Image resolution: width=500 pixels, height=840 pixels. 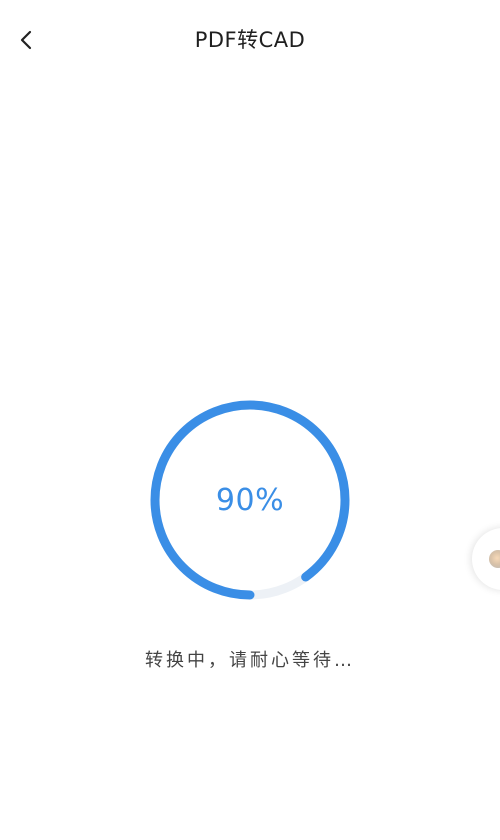 I want to click on floating-assistant-tab, so click(x=486, y=559).